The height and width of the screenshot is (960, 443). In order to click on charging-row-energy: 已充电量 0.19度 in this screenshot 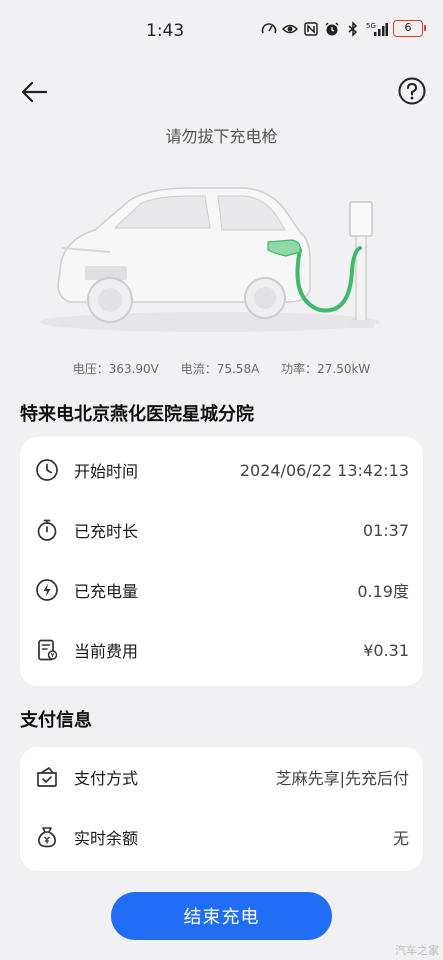, I will do `click(221, 590)`.